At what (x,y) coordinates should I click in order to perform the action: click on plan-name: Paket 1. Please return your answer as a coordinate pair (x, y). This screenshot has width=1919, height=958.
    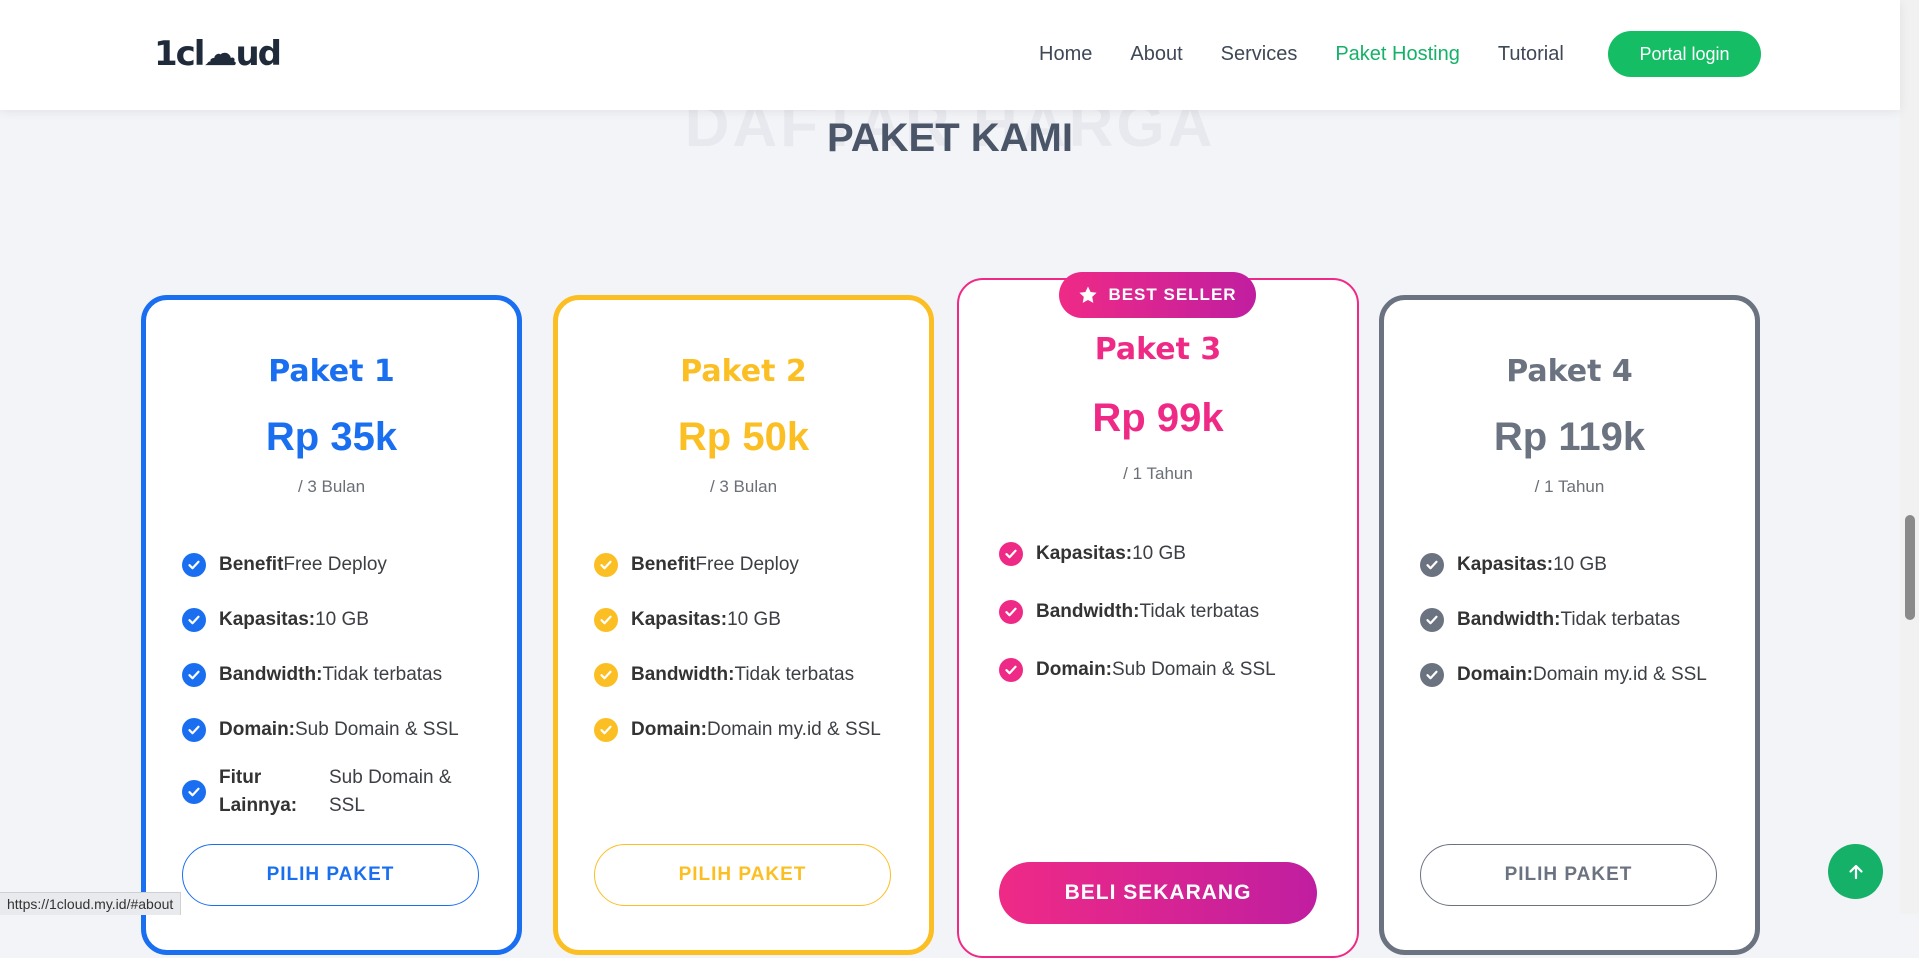
    Looking at the image, I should click on (331, 371).